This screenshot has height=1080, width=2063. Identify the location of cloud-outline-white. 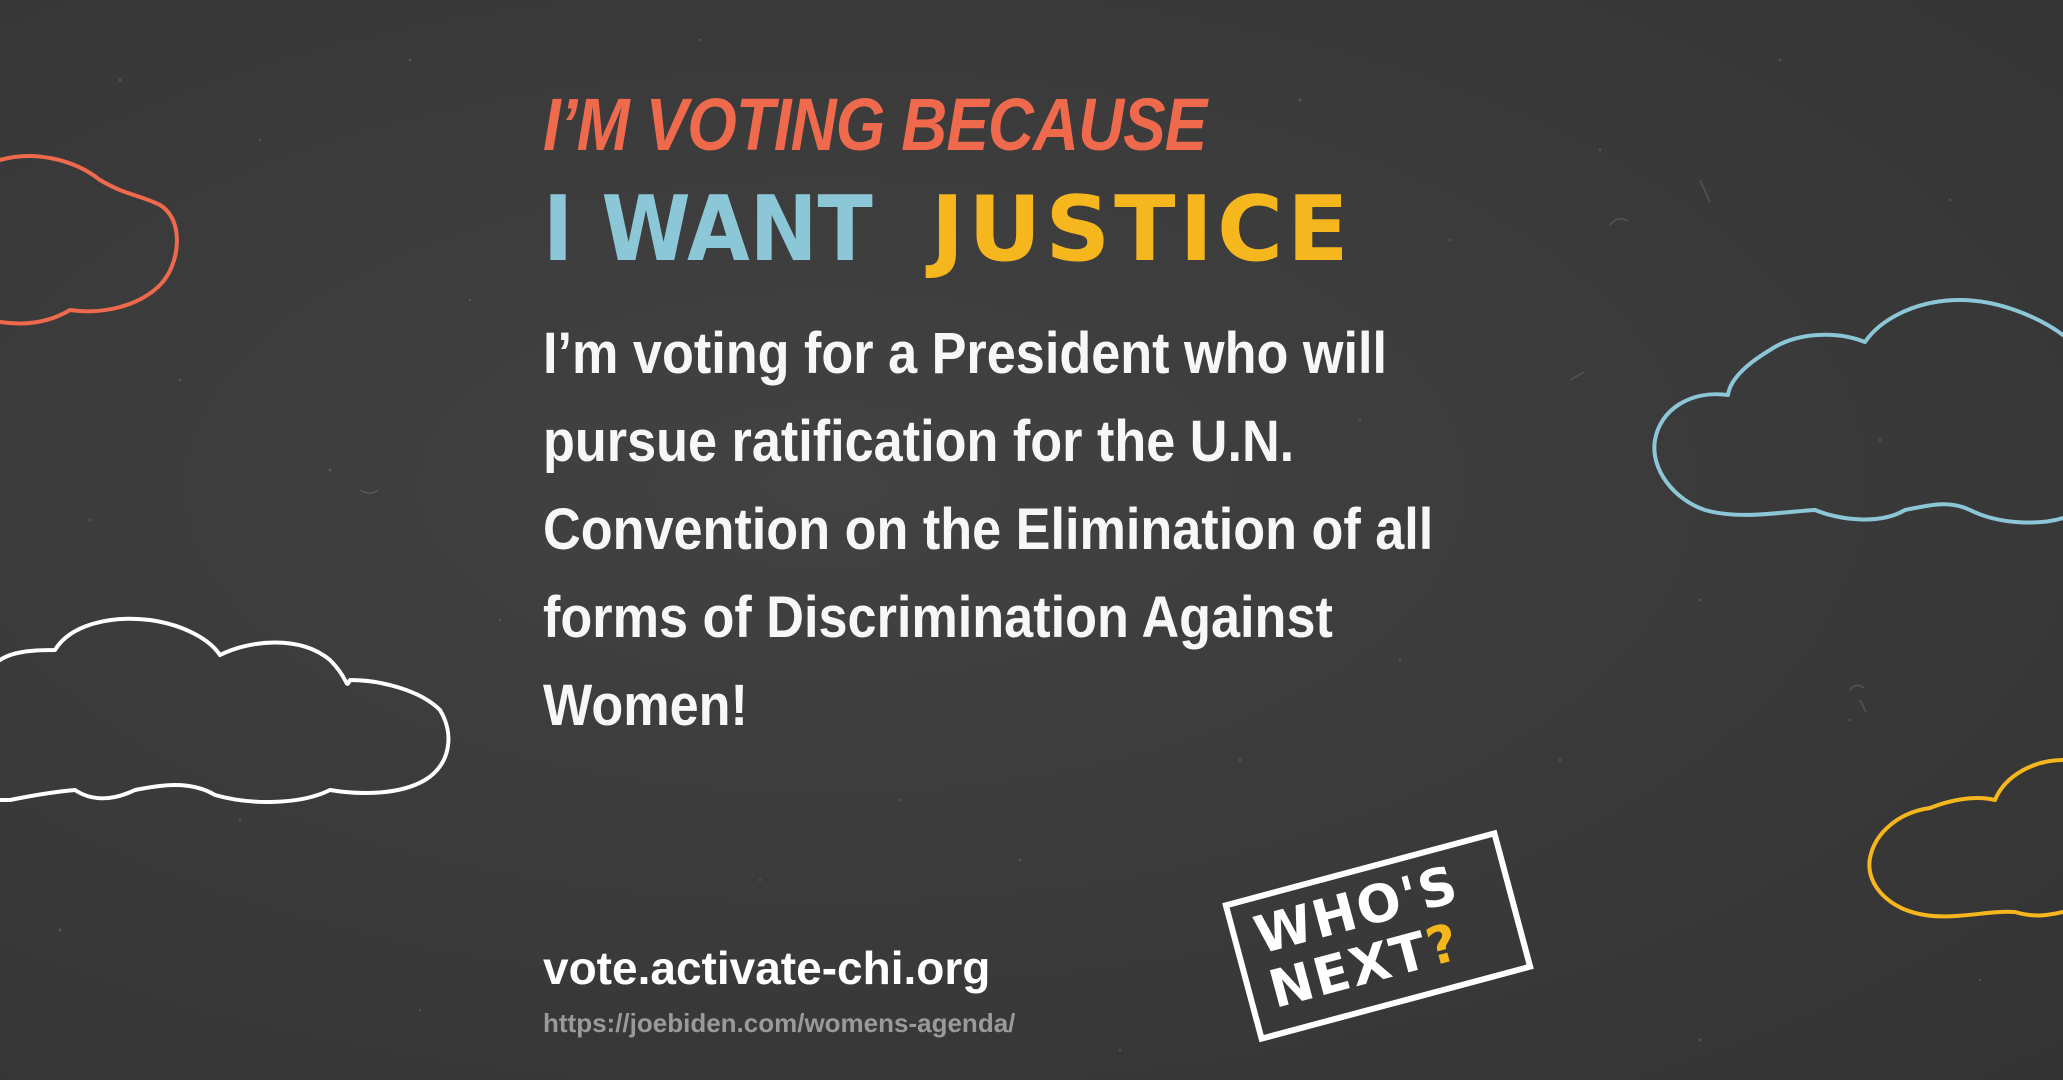
(225, 710).